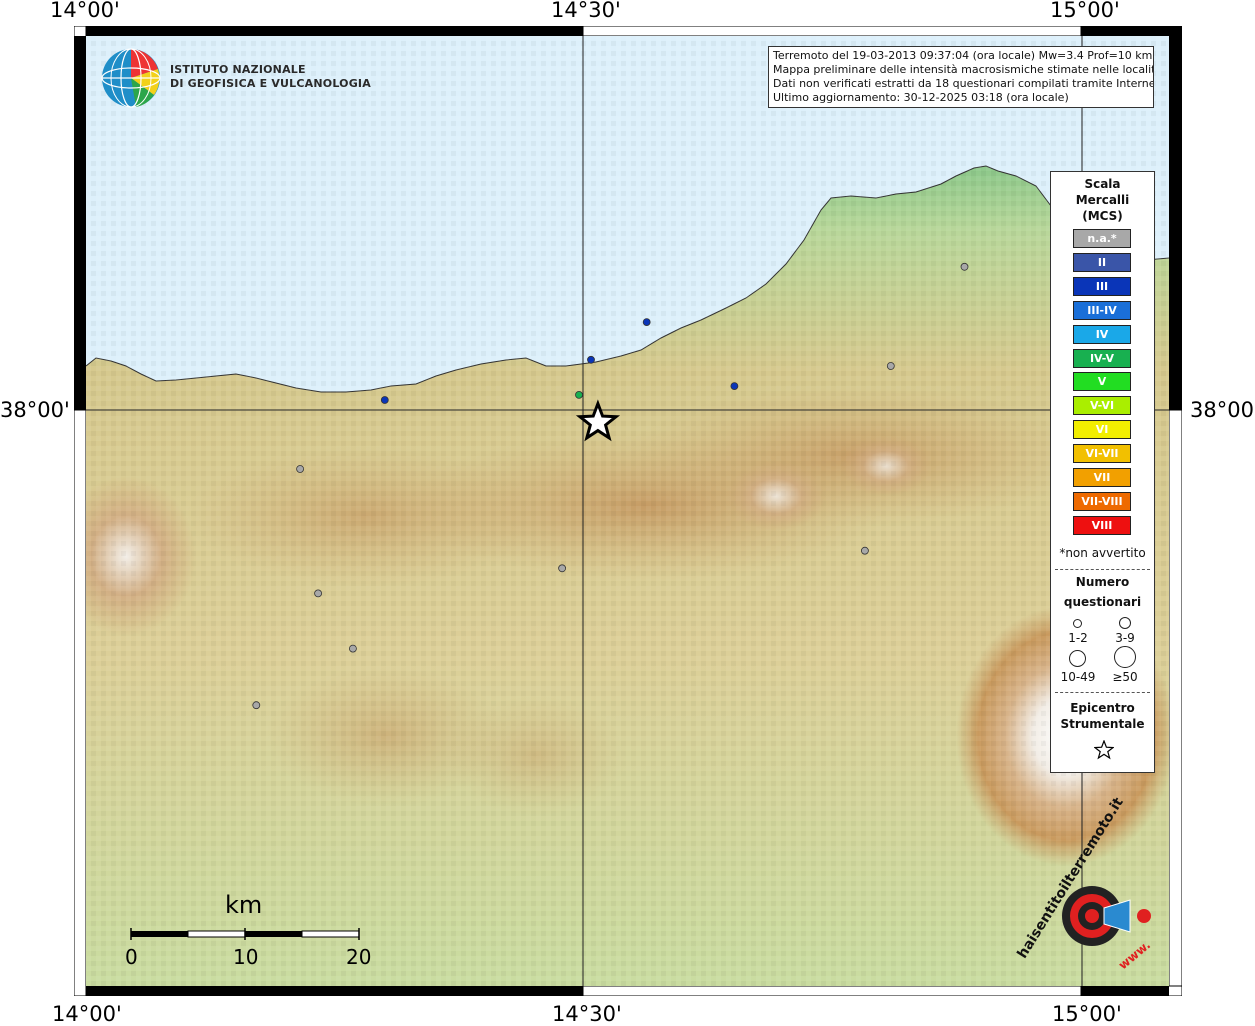  I want to click on ingv-line1: ISTITUTO NAZIONALE, so click(238, 69).